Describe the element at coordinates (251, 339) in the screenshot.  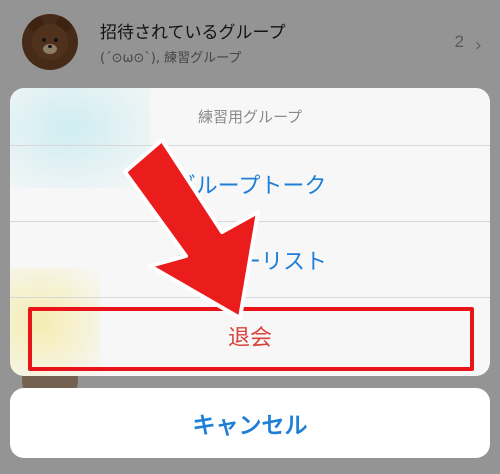
I see `leave-highlight-box` at that location.